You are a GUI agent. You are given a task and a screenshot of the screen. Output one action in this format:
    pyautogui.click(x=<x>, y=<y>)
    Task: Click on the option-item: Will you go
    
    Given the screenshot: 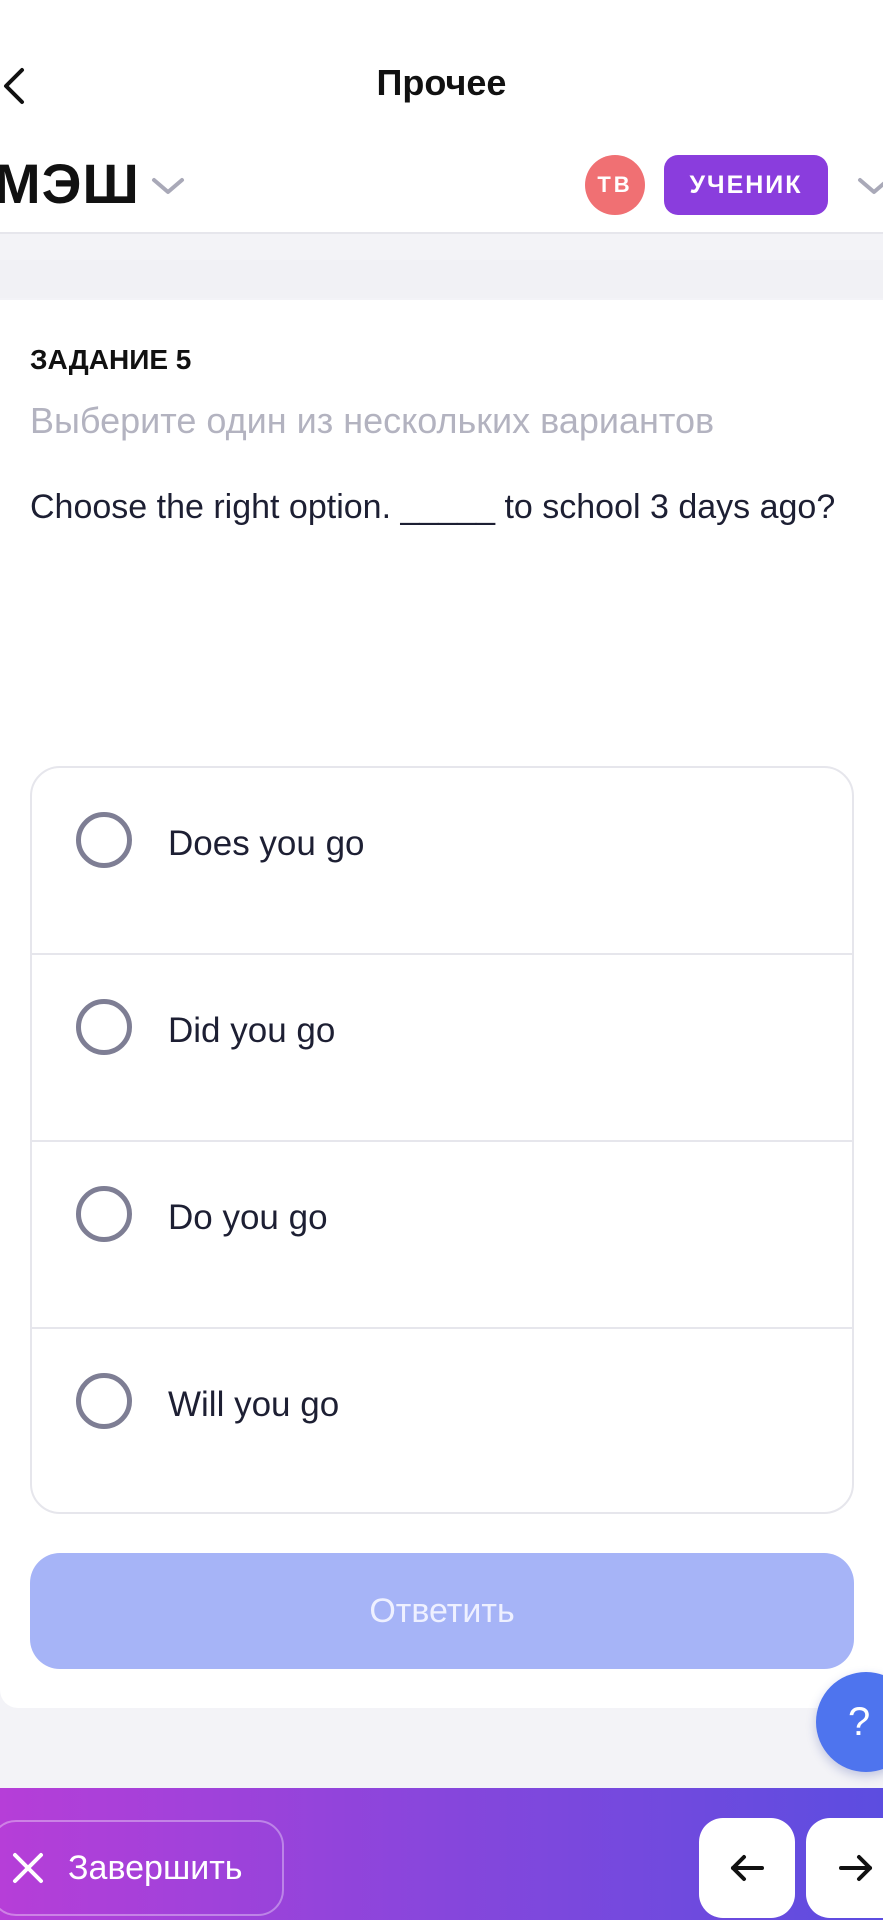 What is the action you would take?
    pyautogui.click(x=442, y=1420)
    